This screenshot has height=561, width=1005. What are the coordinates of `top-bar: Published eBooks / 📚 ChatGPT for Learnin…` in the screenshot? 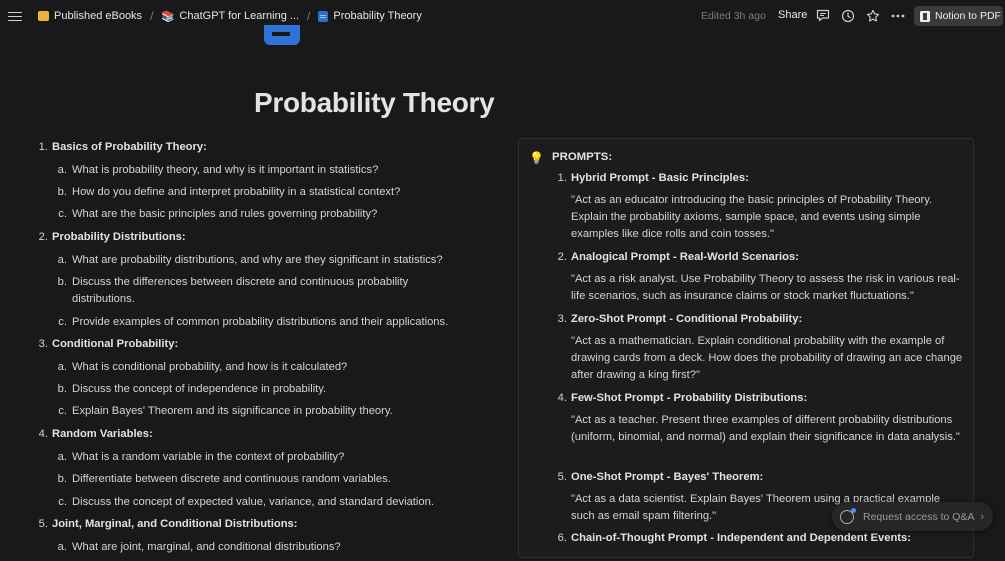 It's located at (502, 16).